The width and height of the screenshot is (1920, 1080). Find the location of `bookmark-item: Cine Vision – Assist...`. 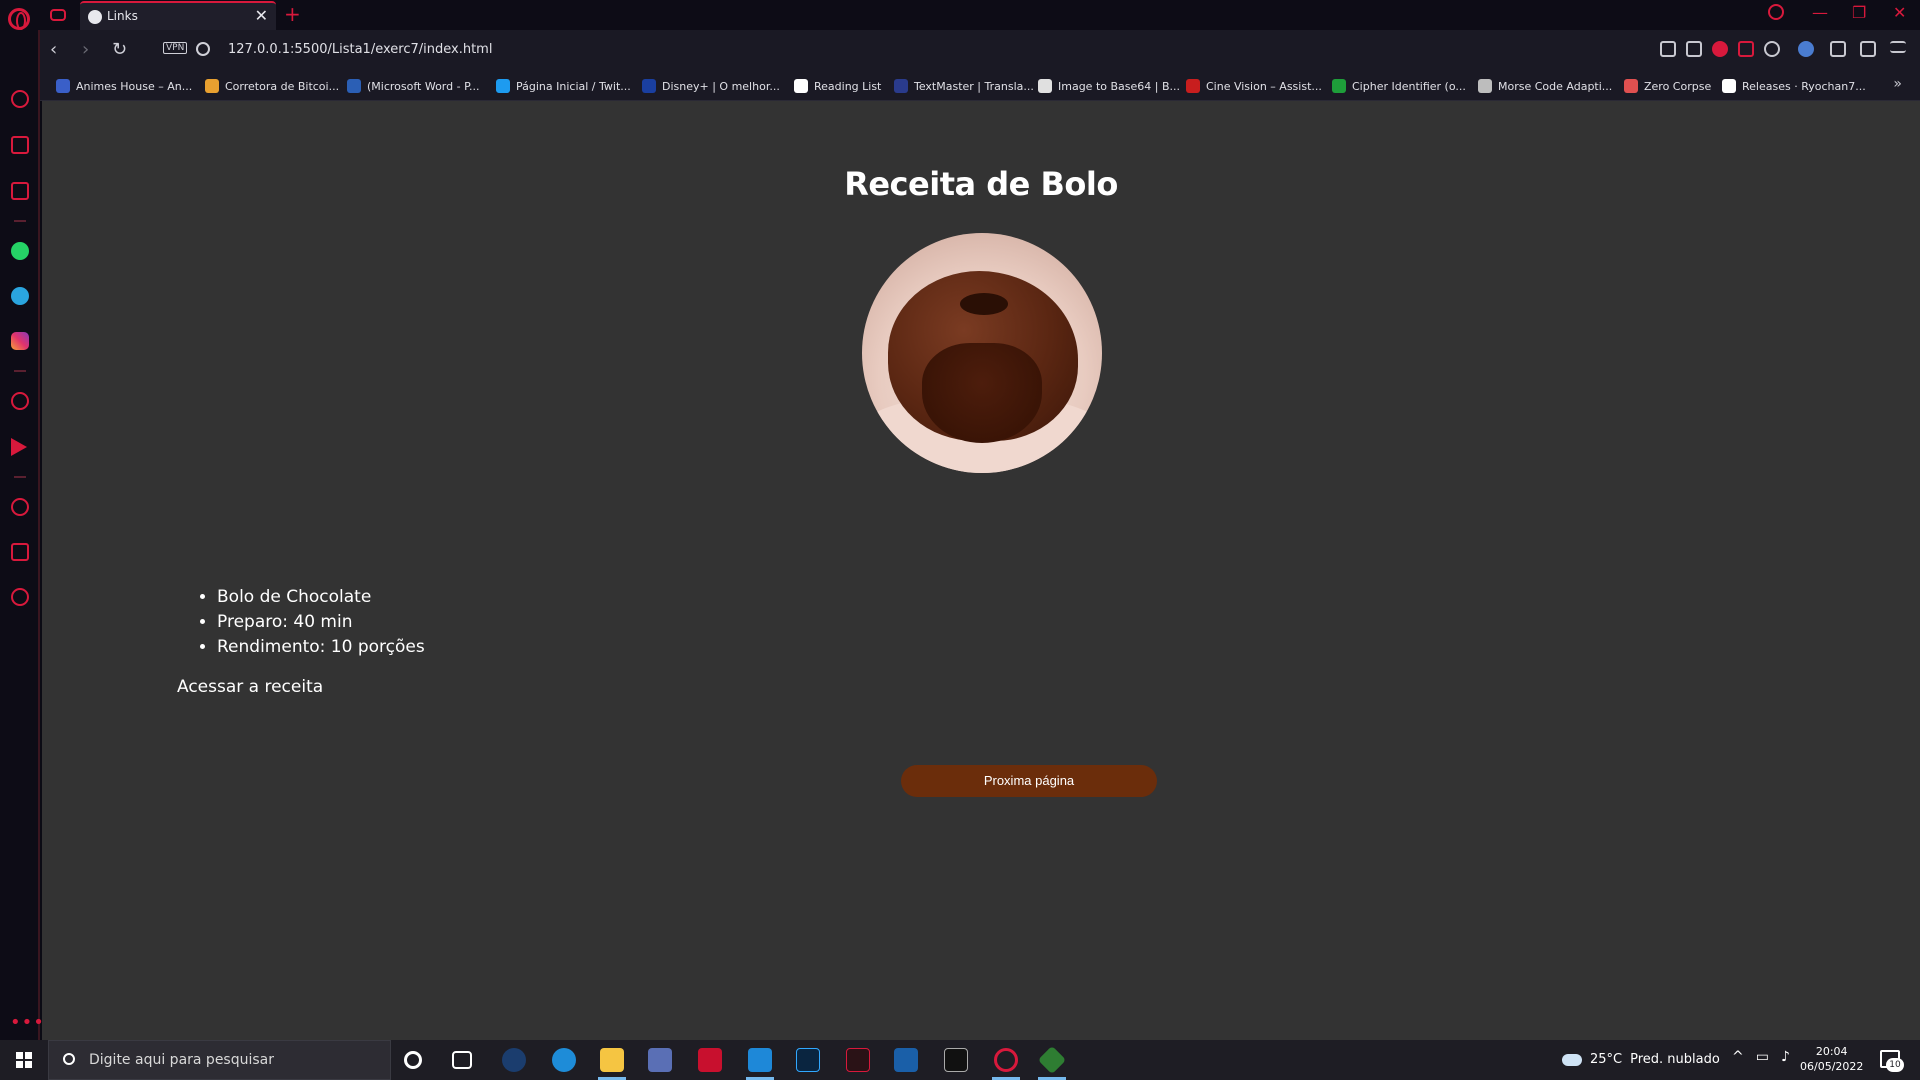

bookmark-item: Cine Vision – Assist... is located at coordinates (1254, 86).